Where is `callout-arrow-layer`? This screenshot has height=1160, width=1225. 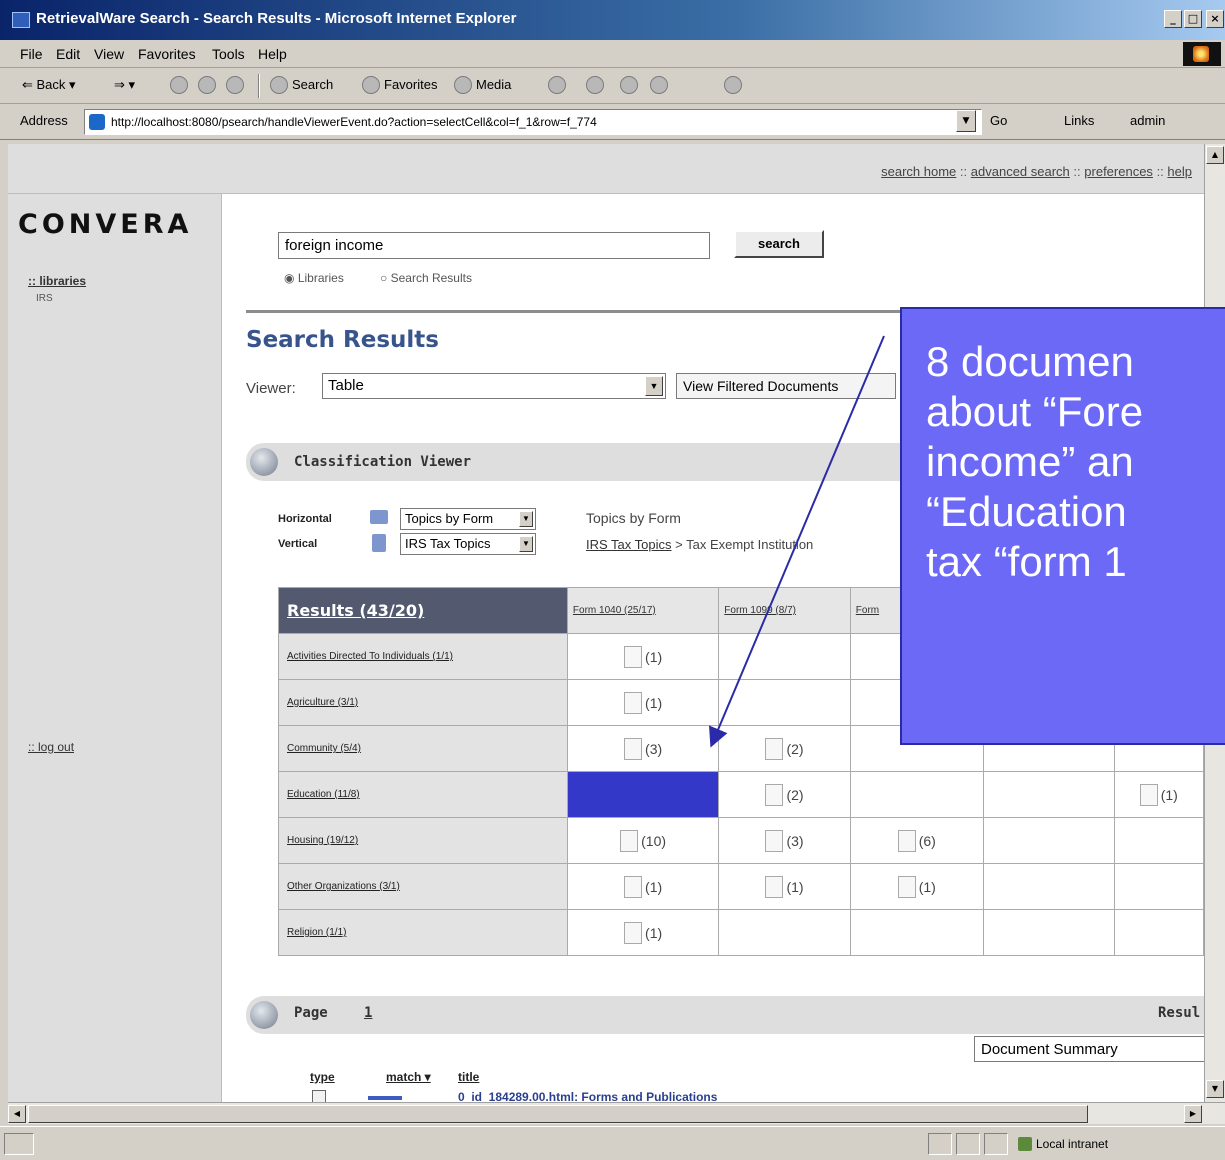
callout-arrow-layer is located at coordinates (797, 541).